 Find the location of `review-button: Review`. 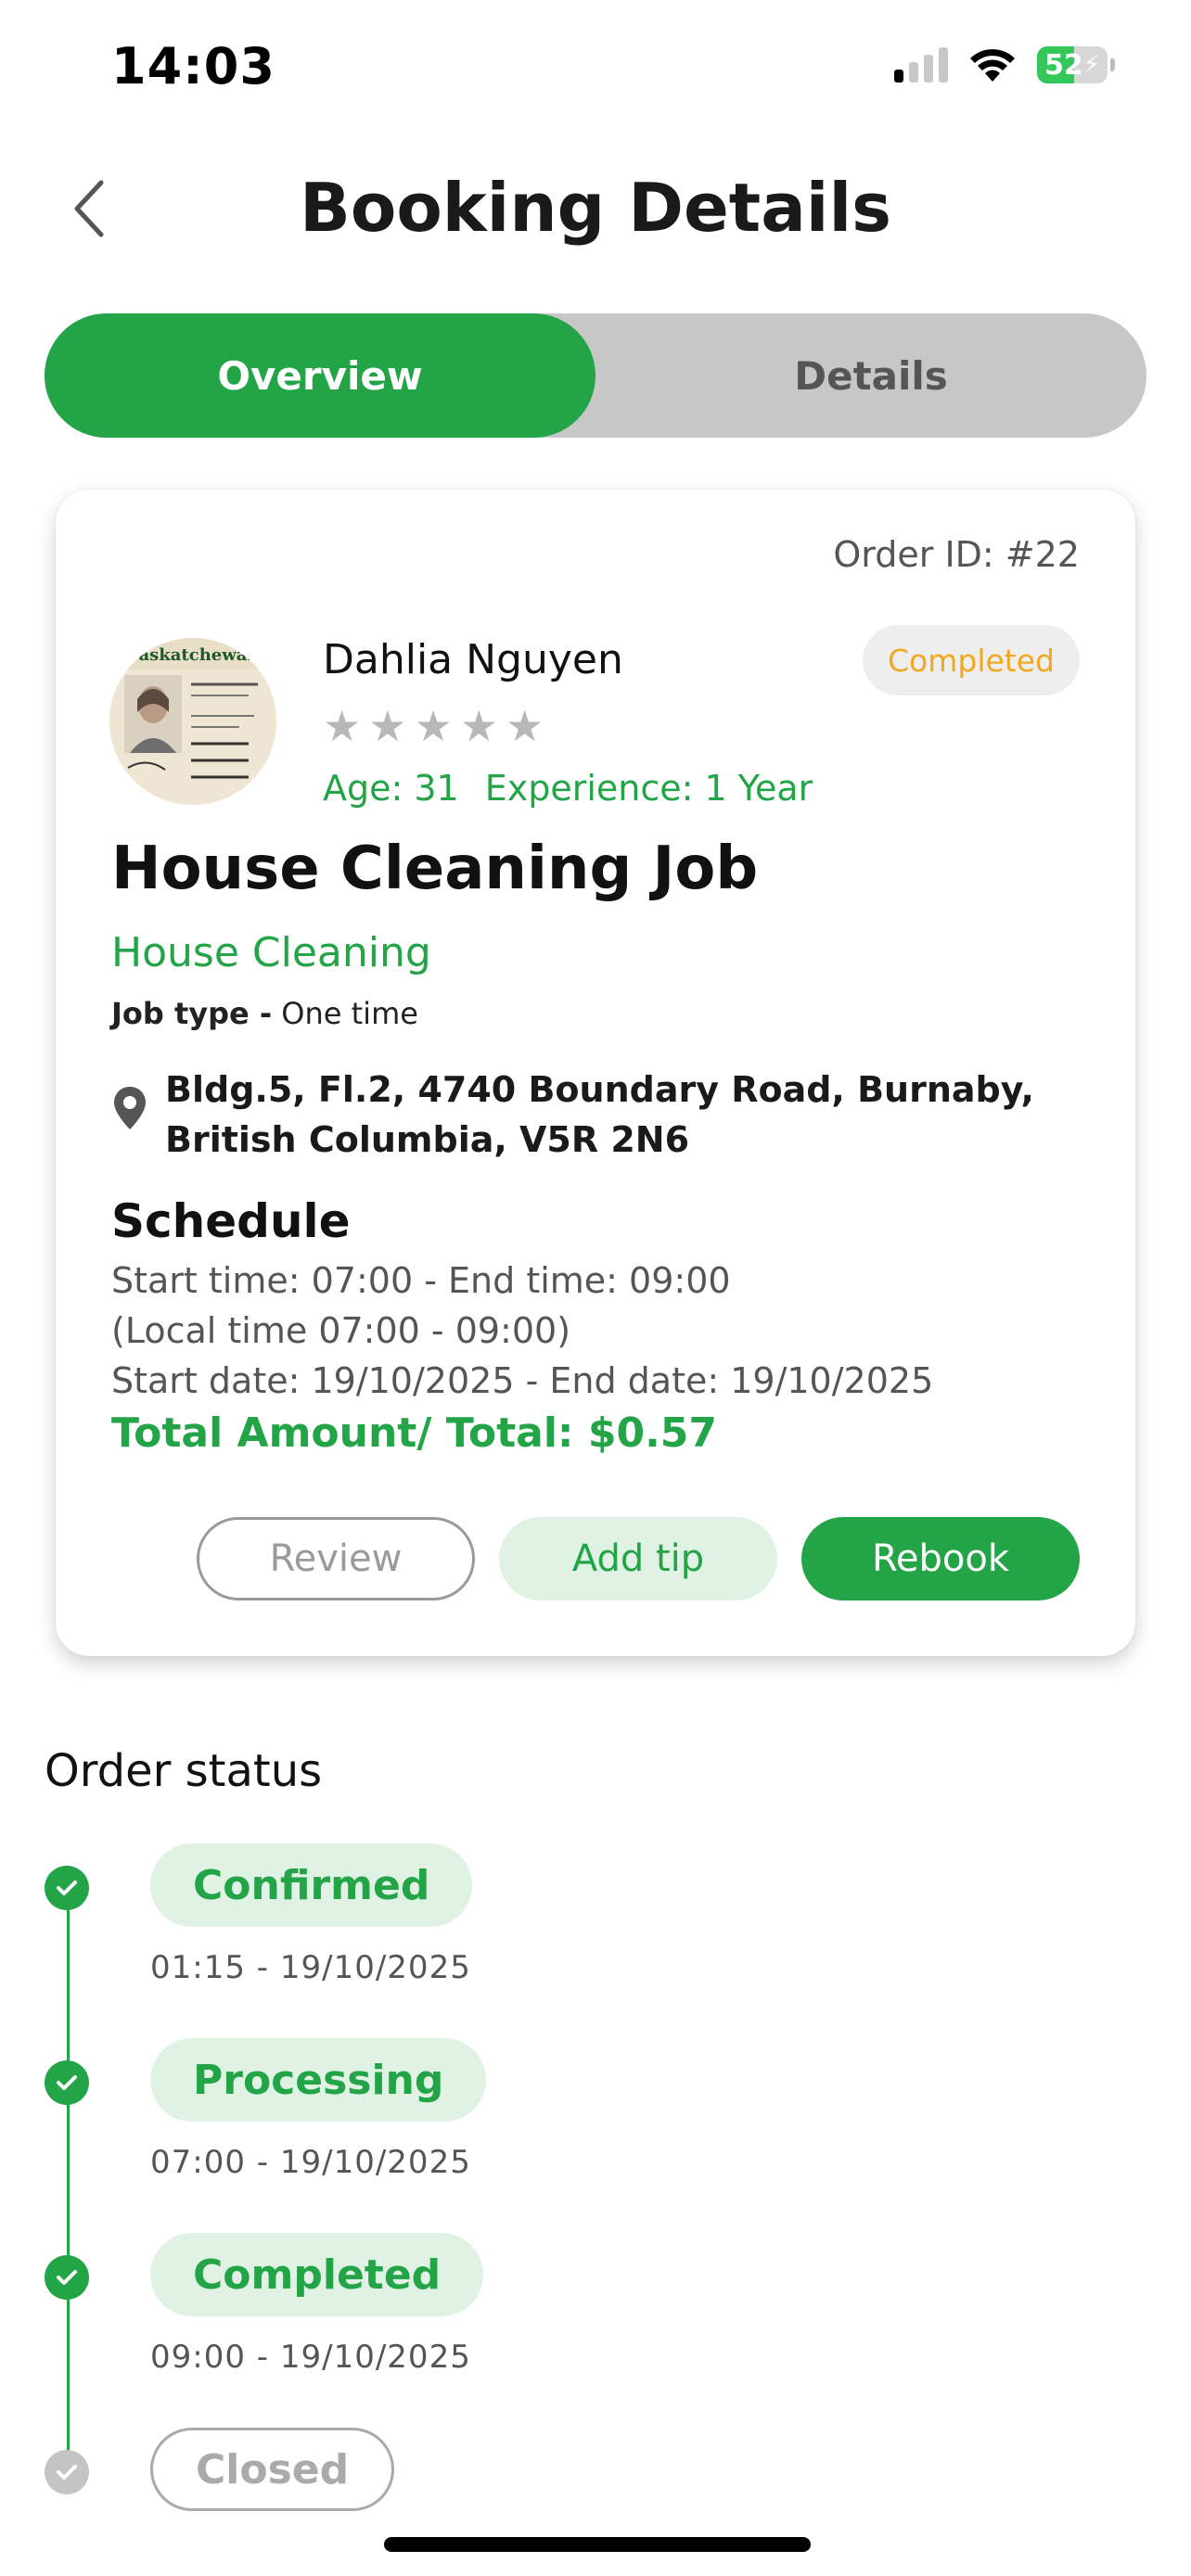

review-button: Review is located at coordinates (336, 1558).